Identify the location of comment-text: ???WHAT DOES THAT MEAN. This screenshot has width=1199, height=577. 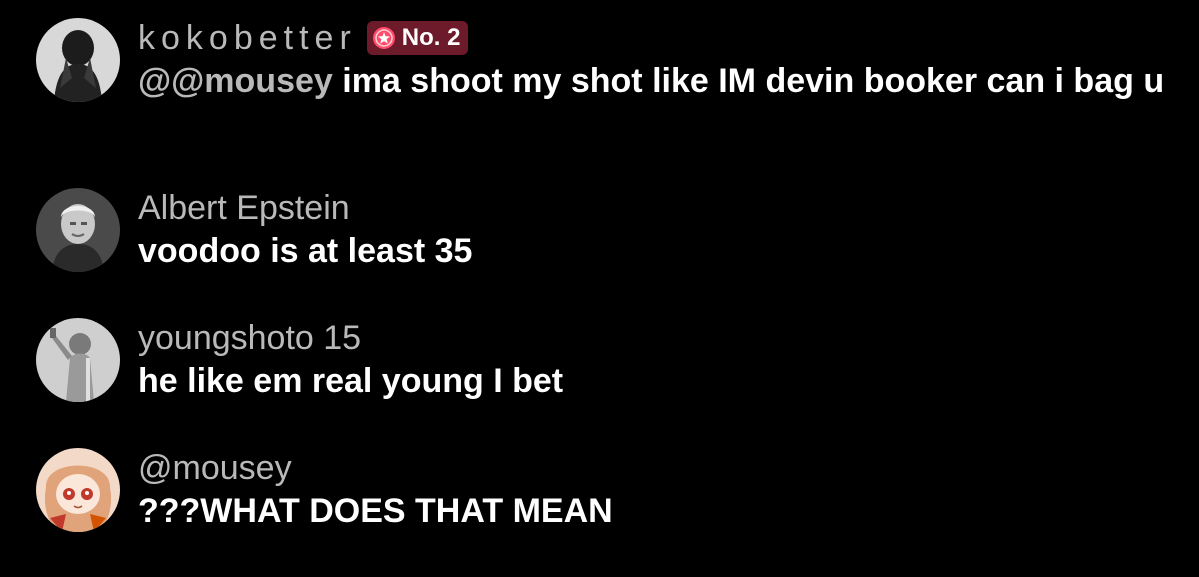
(375, 511).